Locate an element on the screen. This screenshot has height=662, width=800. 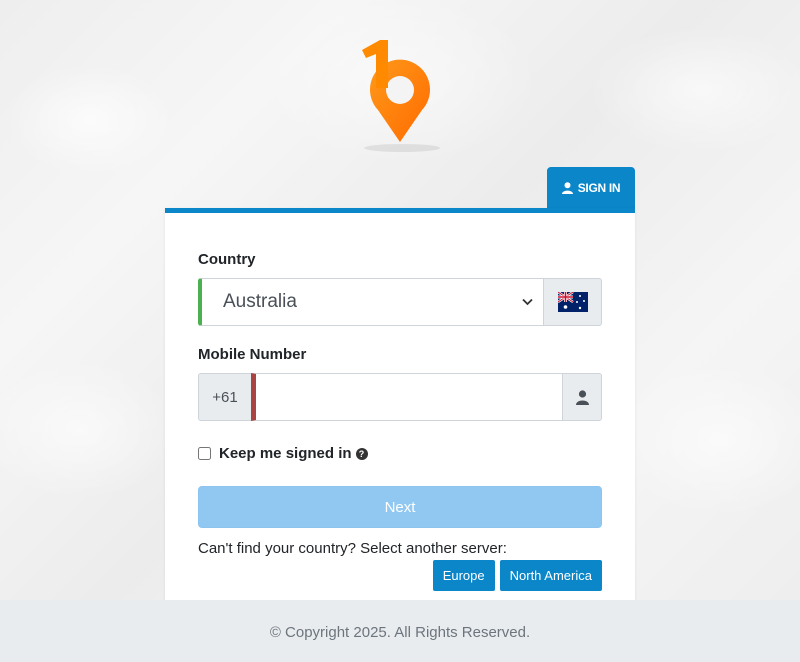
country-label: Country is located at coordinates (227, 259).